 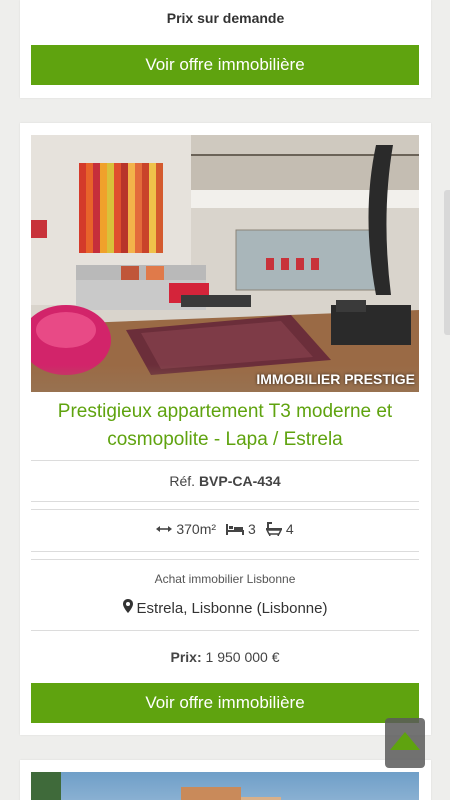 I want to click on area-value: 370m², so click(x=196, y=529).